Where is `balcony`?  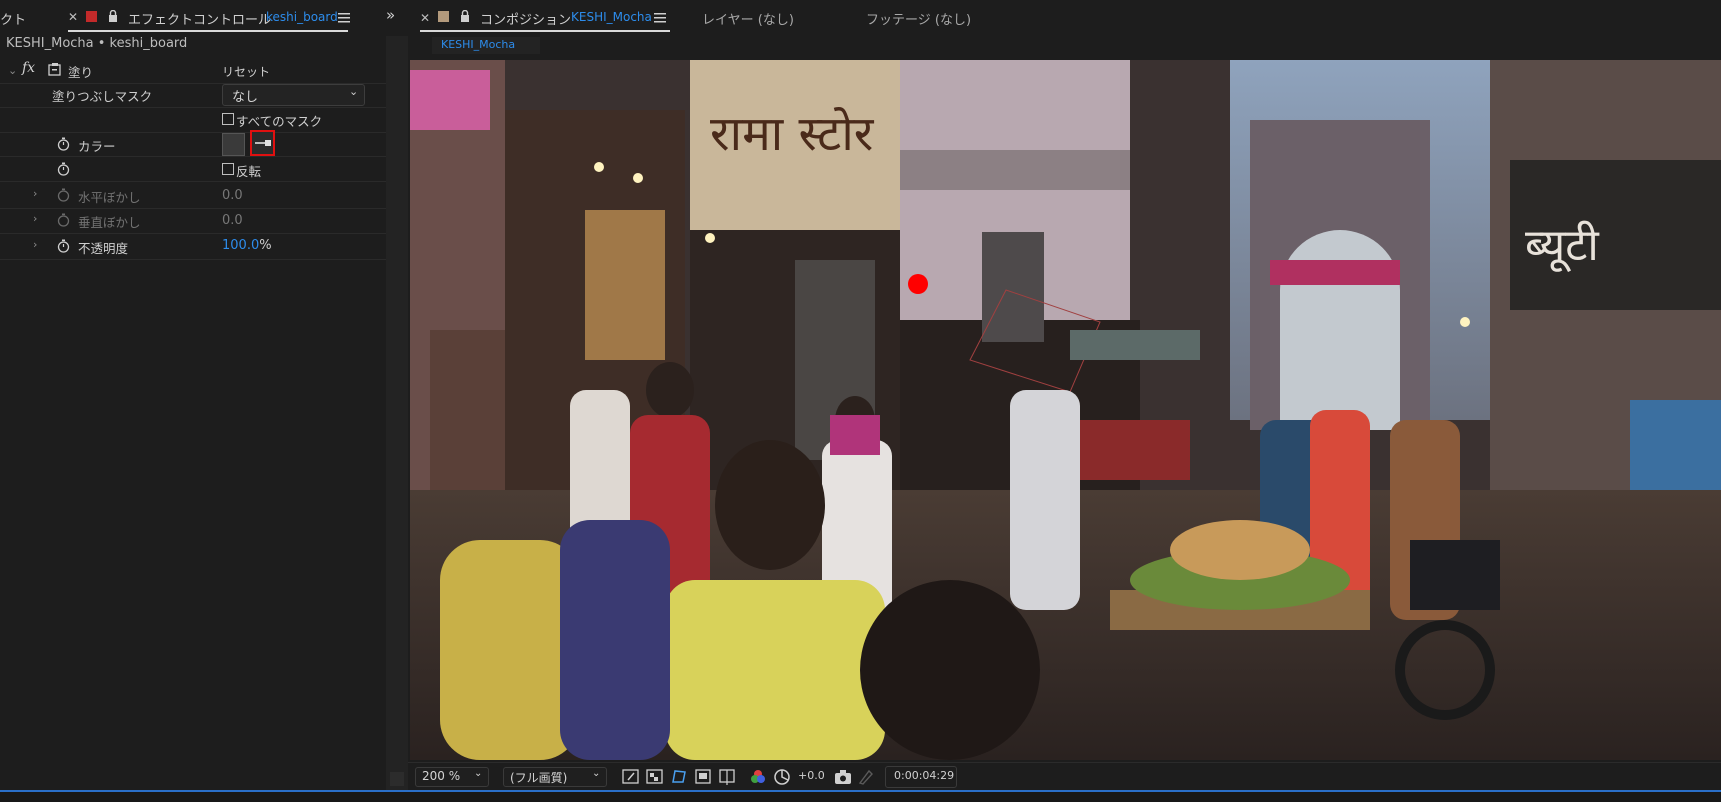
balcony is located at coordinates (1015, 170).